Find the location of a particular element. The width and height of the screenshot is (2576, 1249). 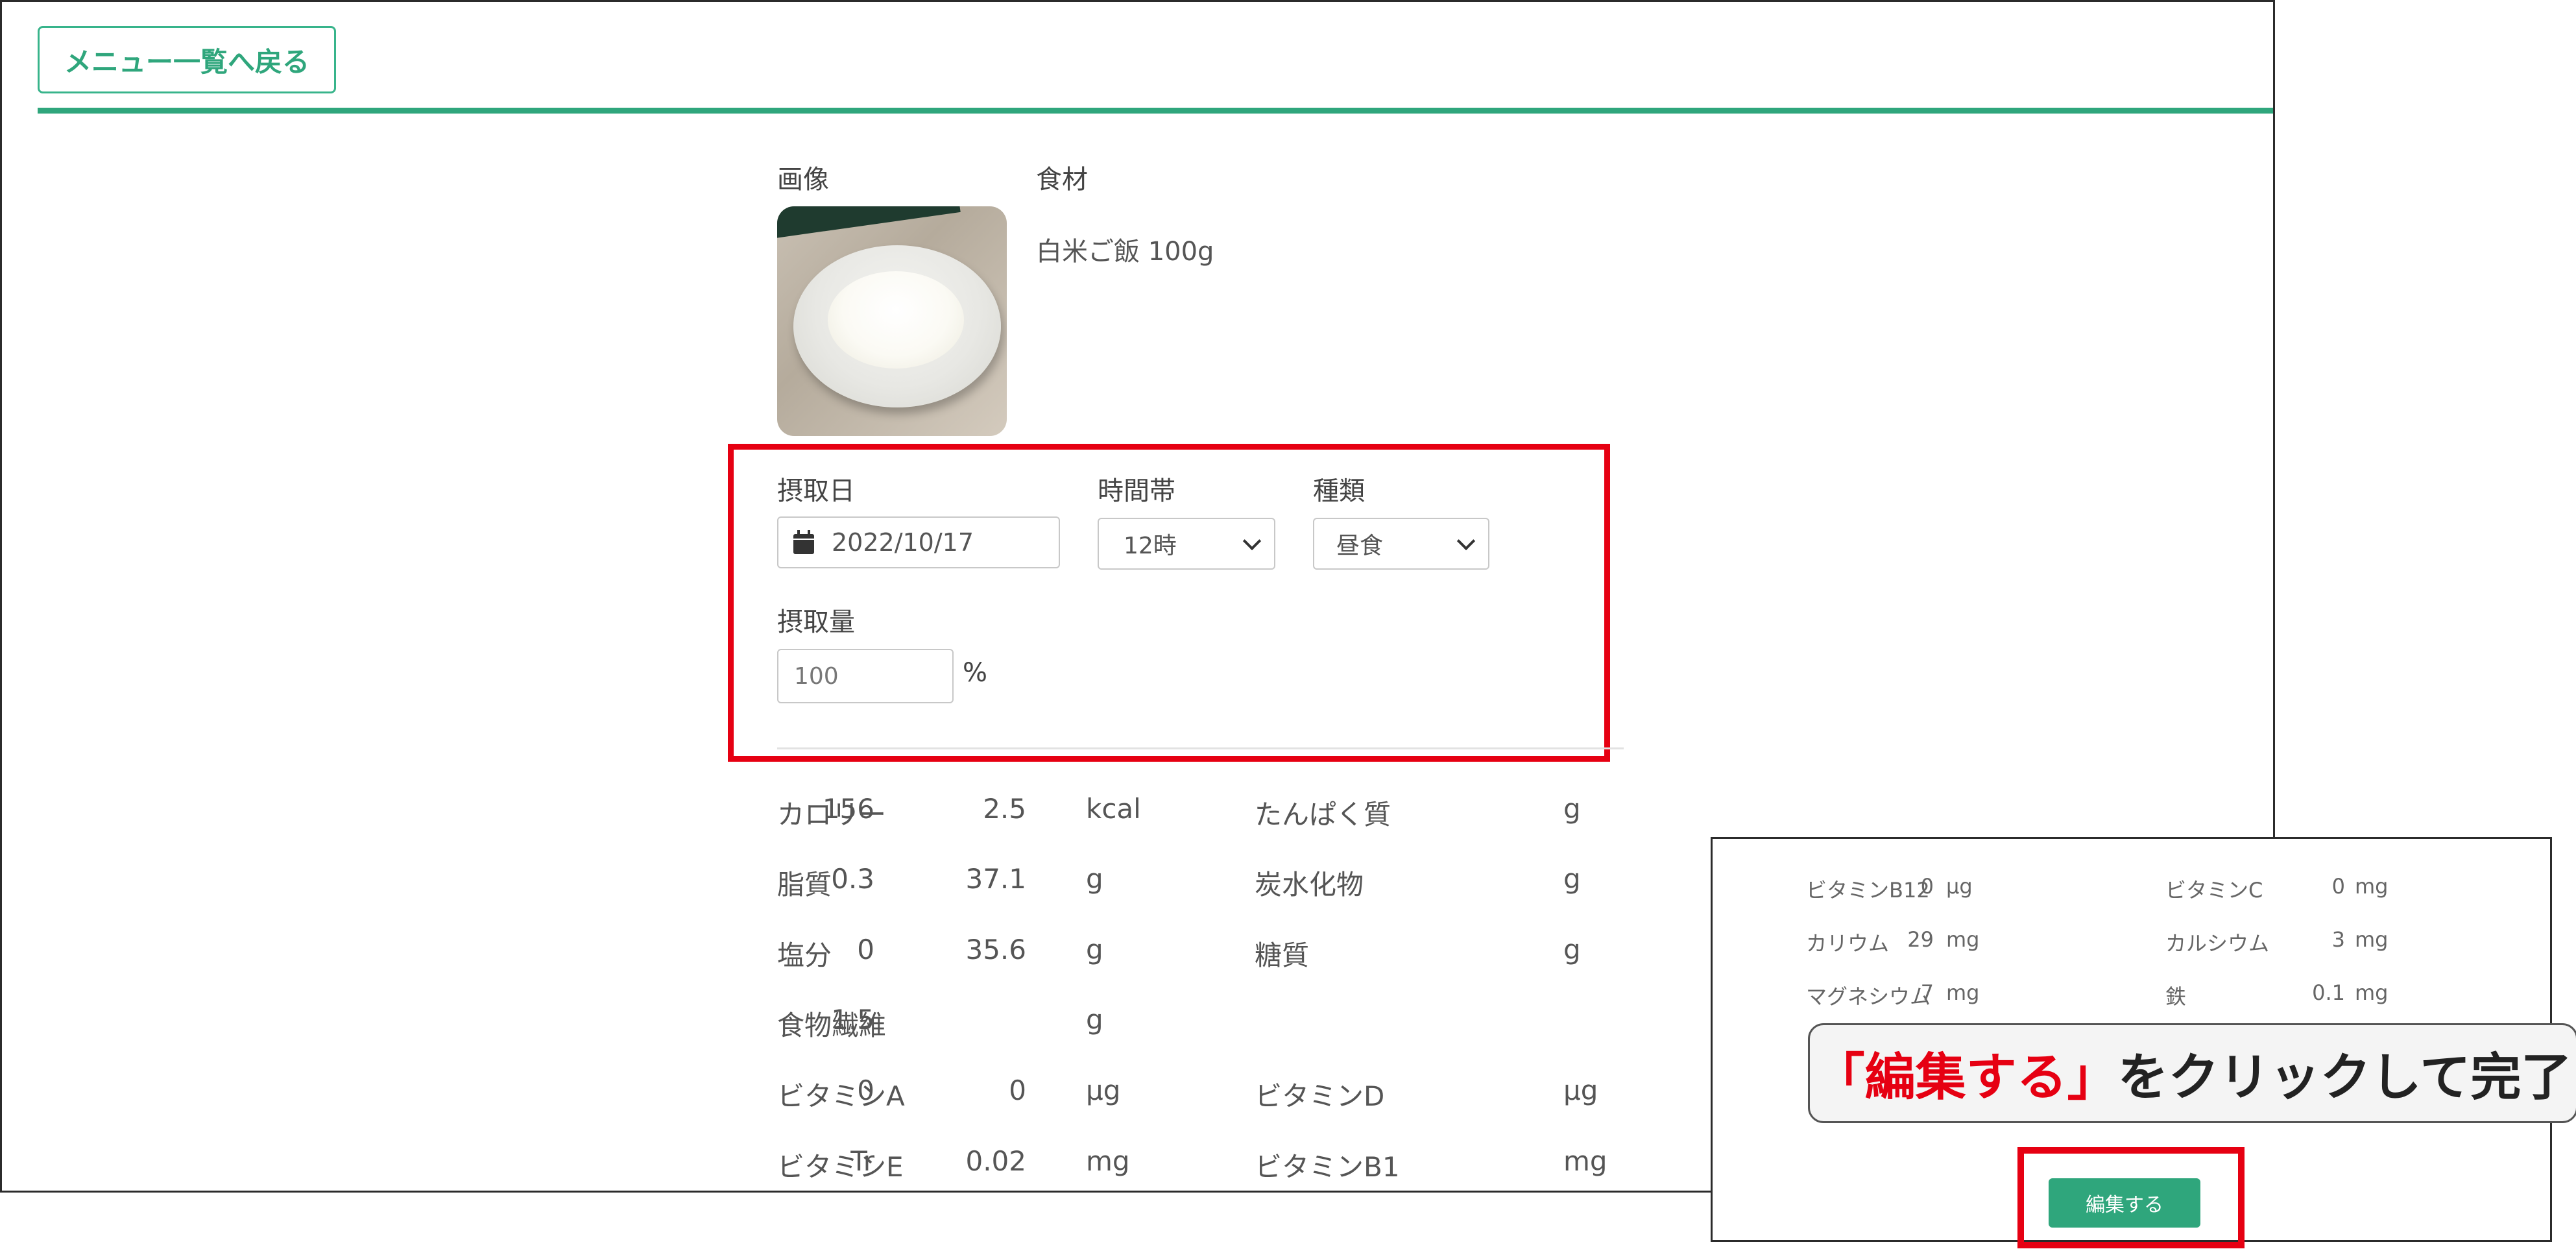

nutrient-name-2: ビタミンC is located at coordinates (2214, 891).